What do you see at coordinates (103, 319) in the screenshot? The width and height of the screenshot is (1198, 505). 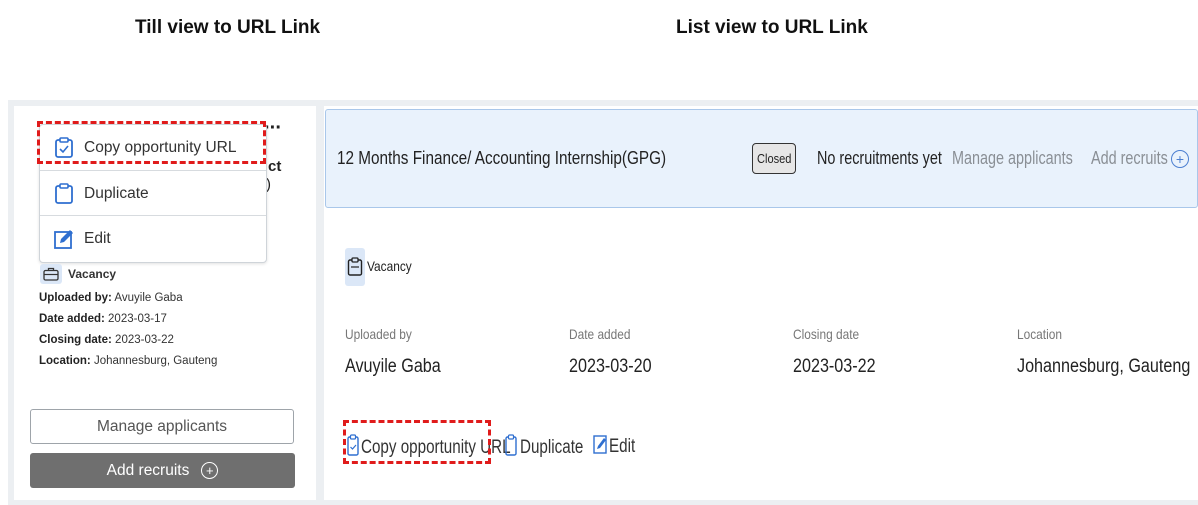 I see `tile-date-added: Date added: 2023-03-17` at bounding box center [103, 319].